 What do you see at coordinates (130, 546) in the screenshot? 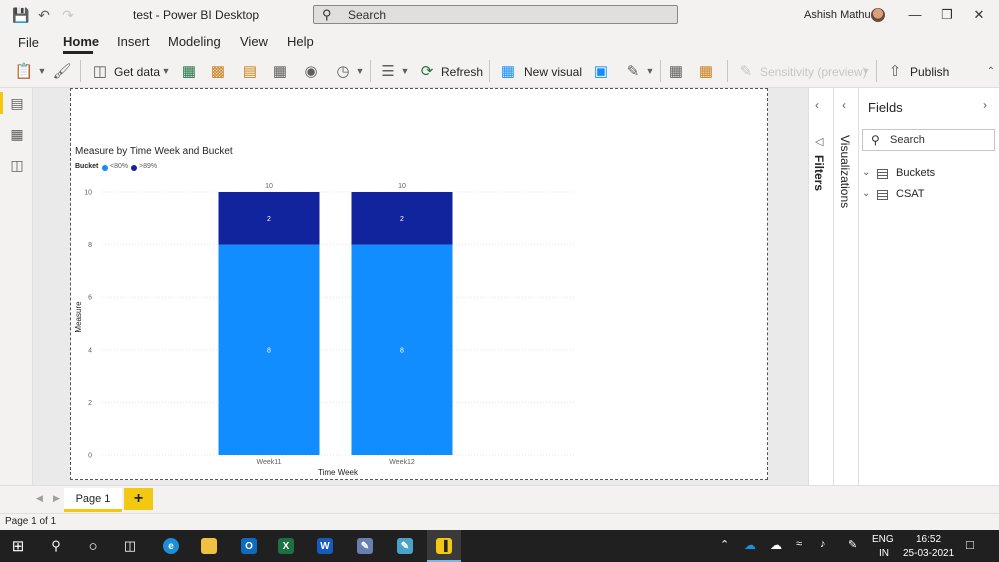
I see `task-view-icon: ◫` at bounding box center [130, 546].